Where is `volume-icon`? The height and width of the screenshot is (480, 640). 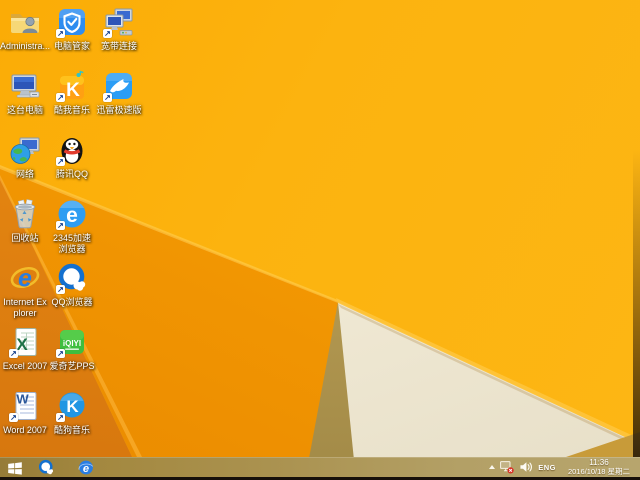 volume-icon is located at coordinates (526, 467).